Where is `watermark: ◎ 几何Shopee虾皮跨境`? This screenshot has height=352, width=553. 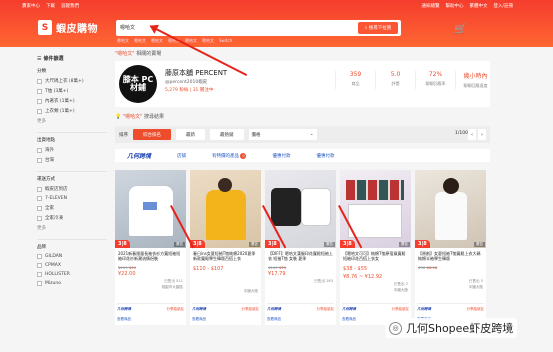
watermark: ◎ 几何Shopee虾皮跨境 is located at coordinates (451, 328).